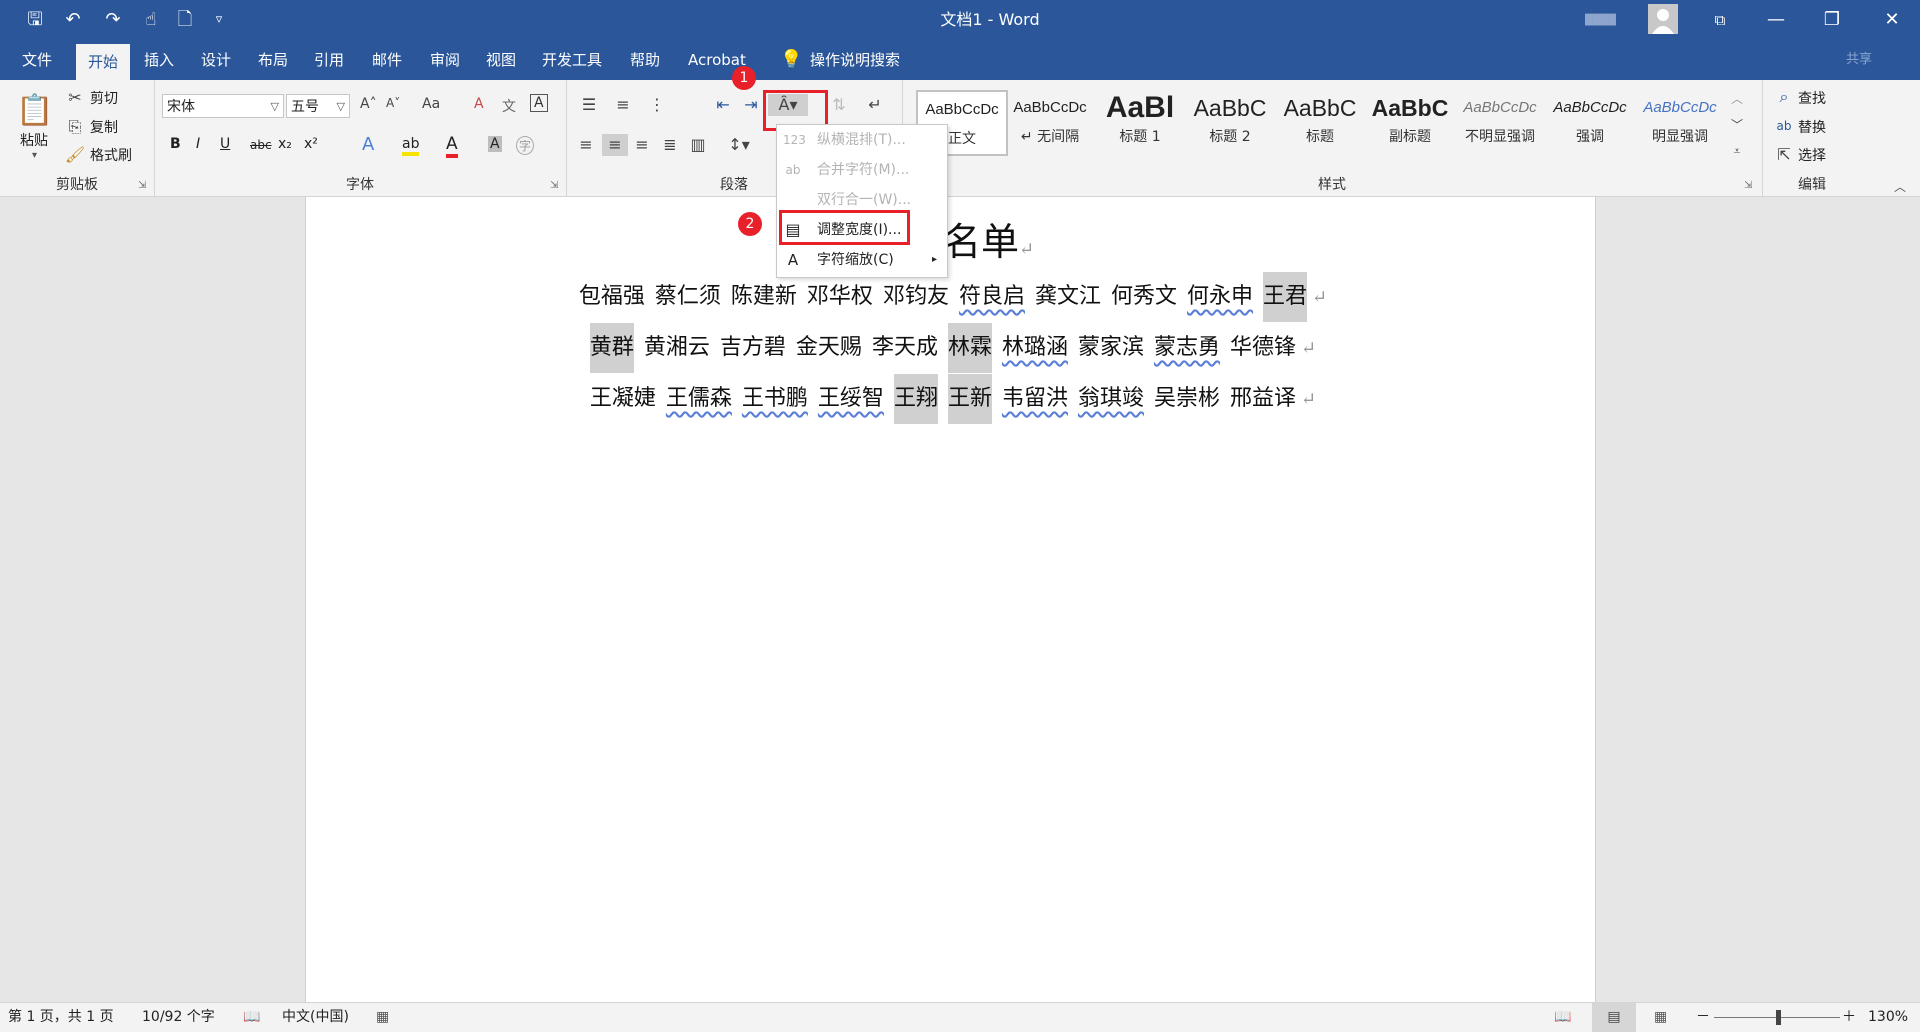  What do you see at coordinates (1849, 1017) in the screenshot?
I see `zoom-in-button: ＋` at bounding box center [1849, 1017].